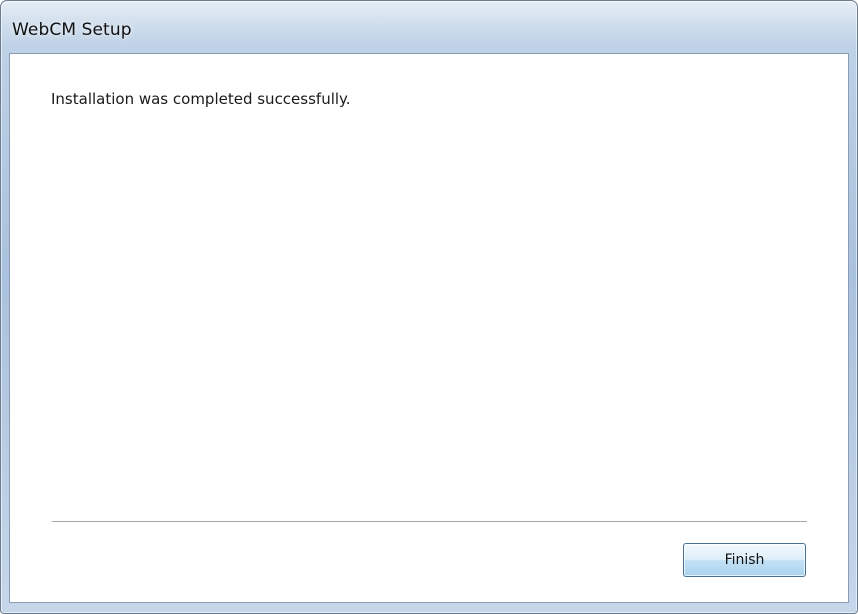  Describe the element at coordinates (429, 23) in the screenshot. I see `title-bar: WebCM Setup` at that location.